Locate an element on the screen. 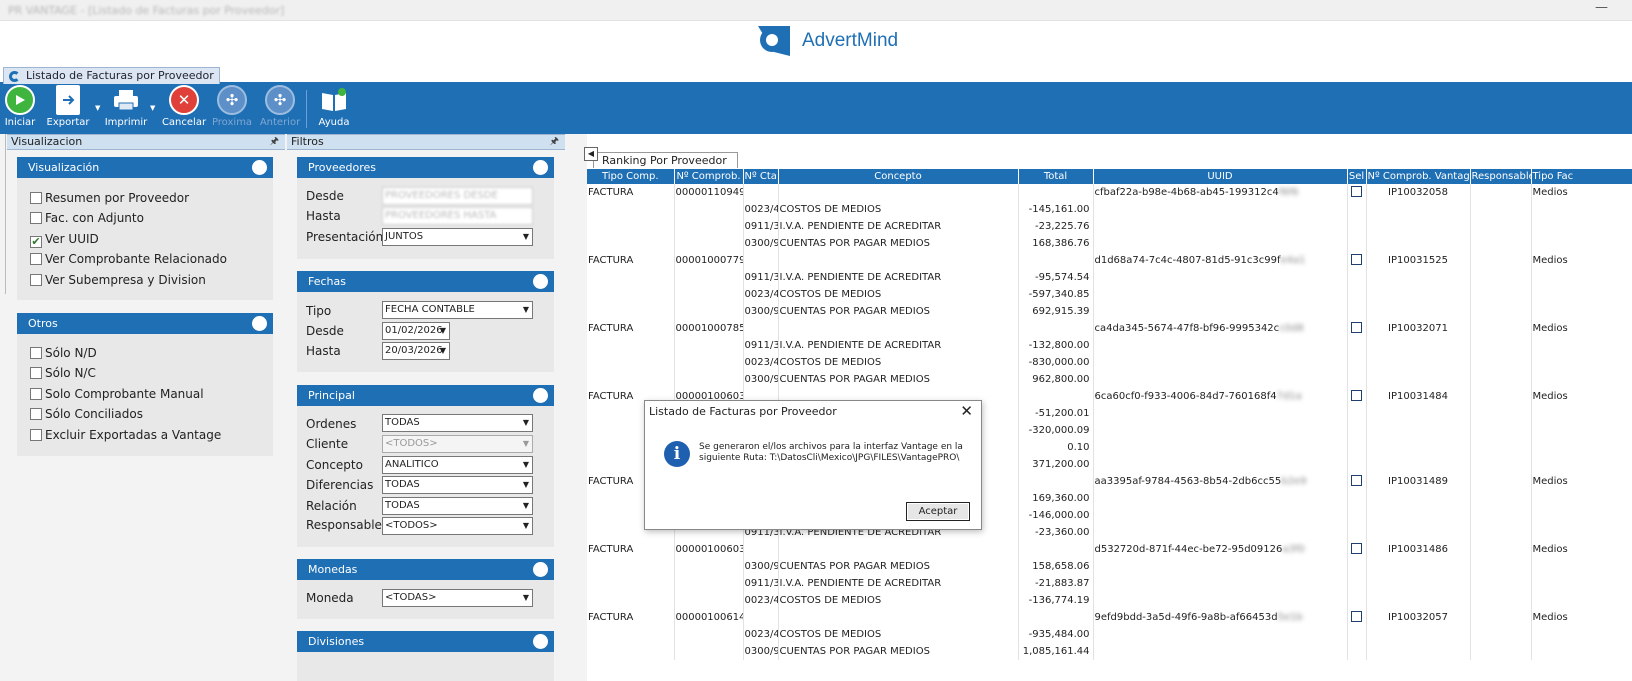  solo-nc-checkbox: Sólo N/C is located at coordinates (63, 373).